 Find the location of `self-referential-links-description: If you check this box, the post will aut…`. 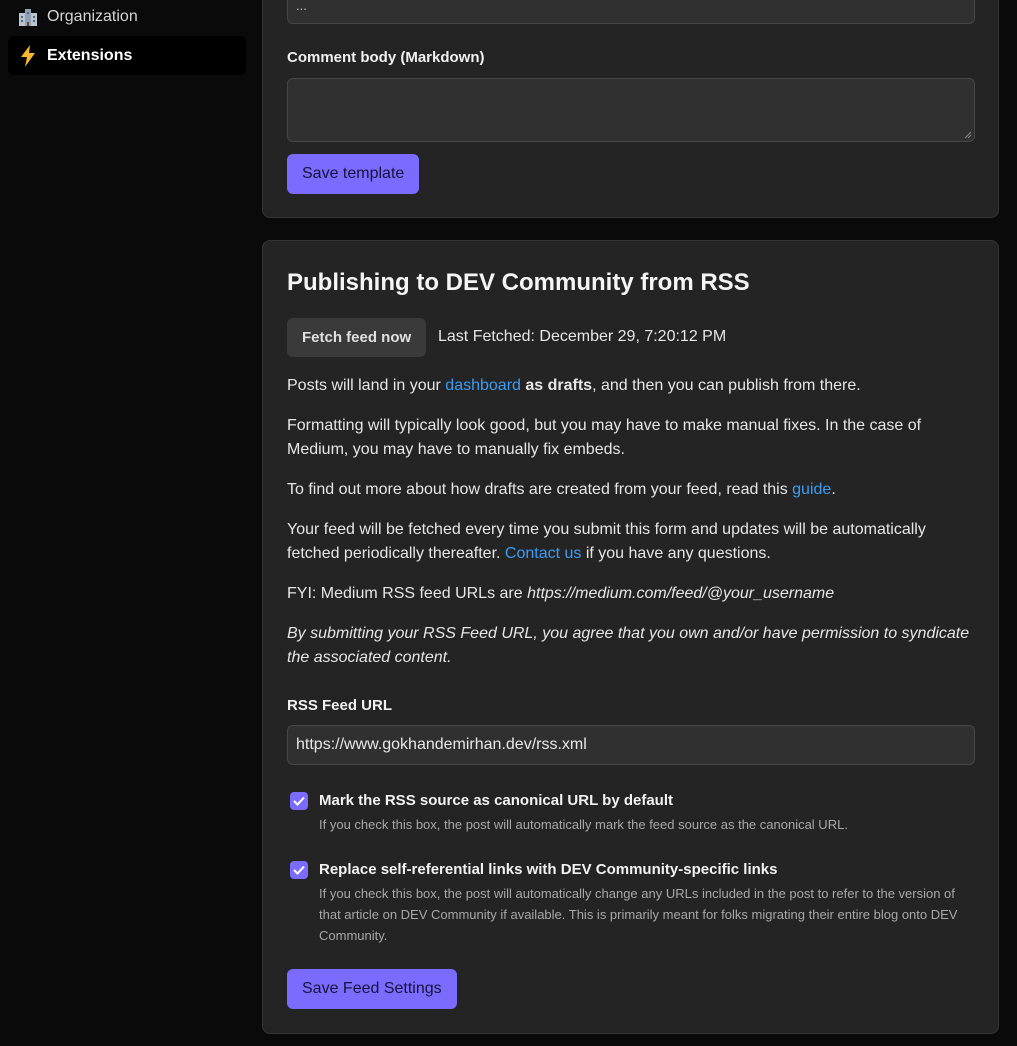

self-referential-links-description: If you check this box, the post will aut… is located at coordinates (638, 914).